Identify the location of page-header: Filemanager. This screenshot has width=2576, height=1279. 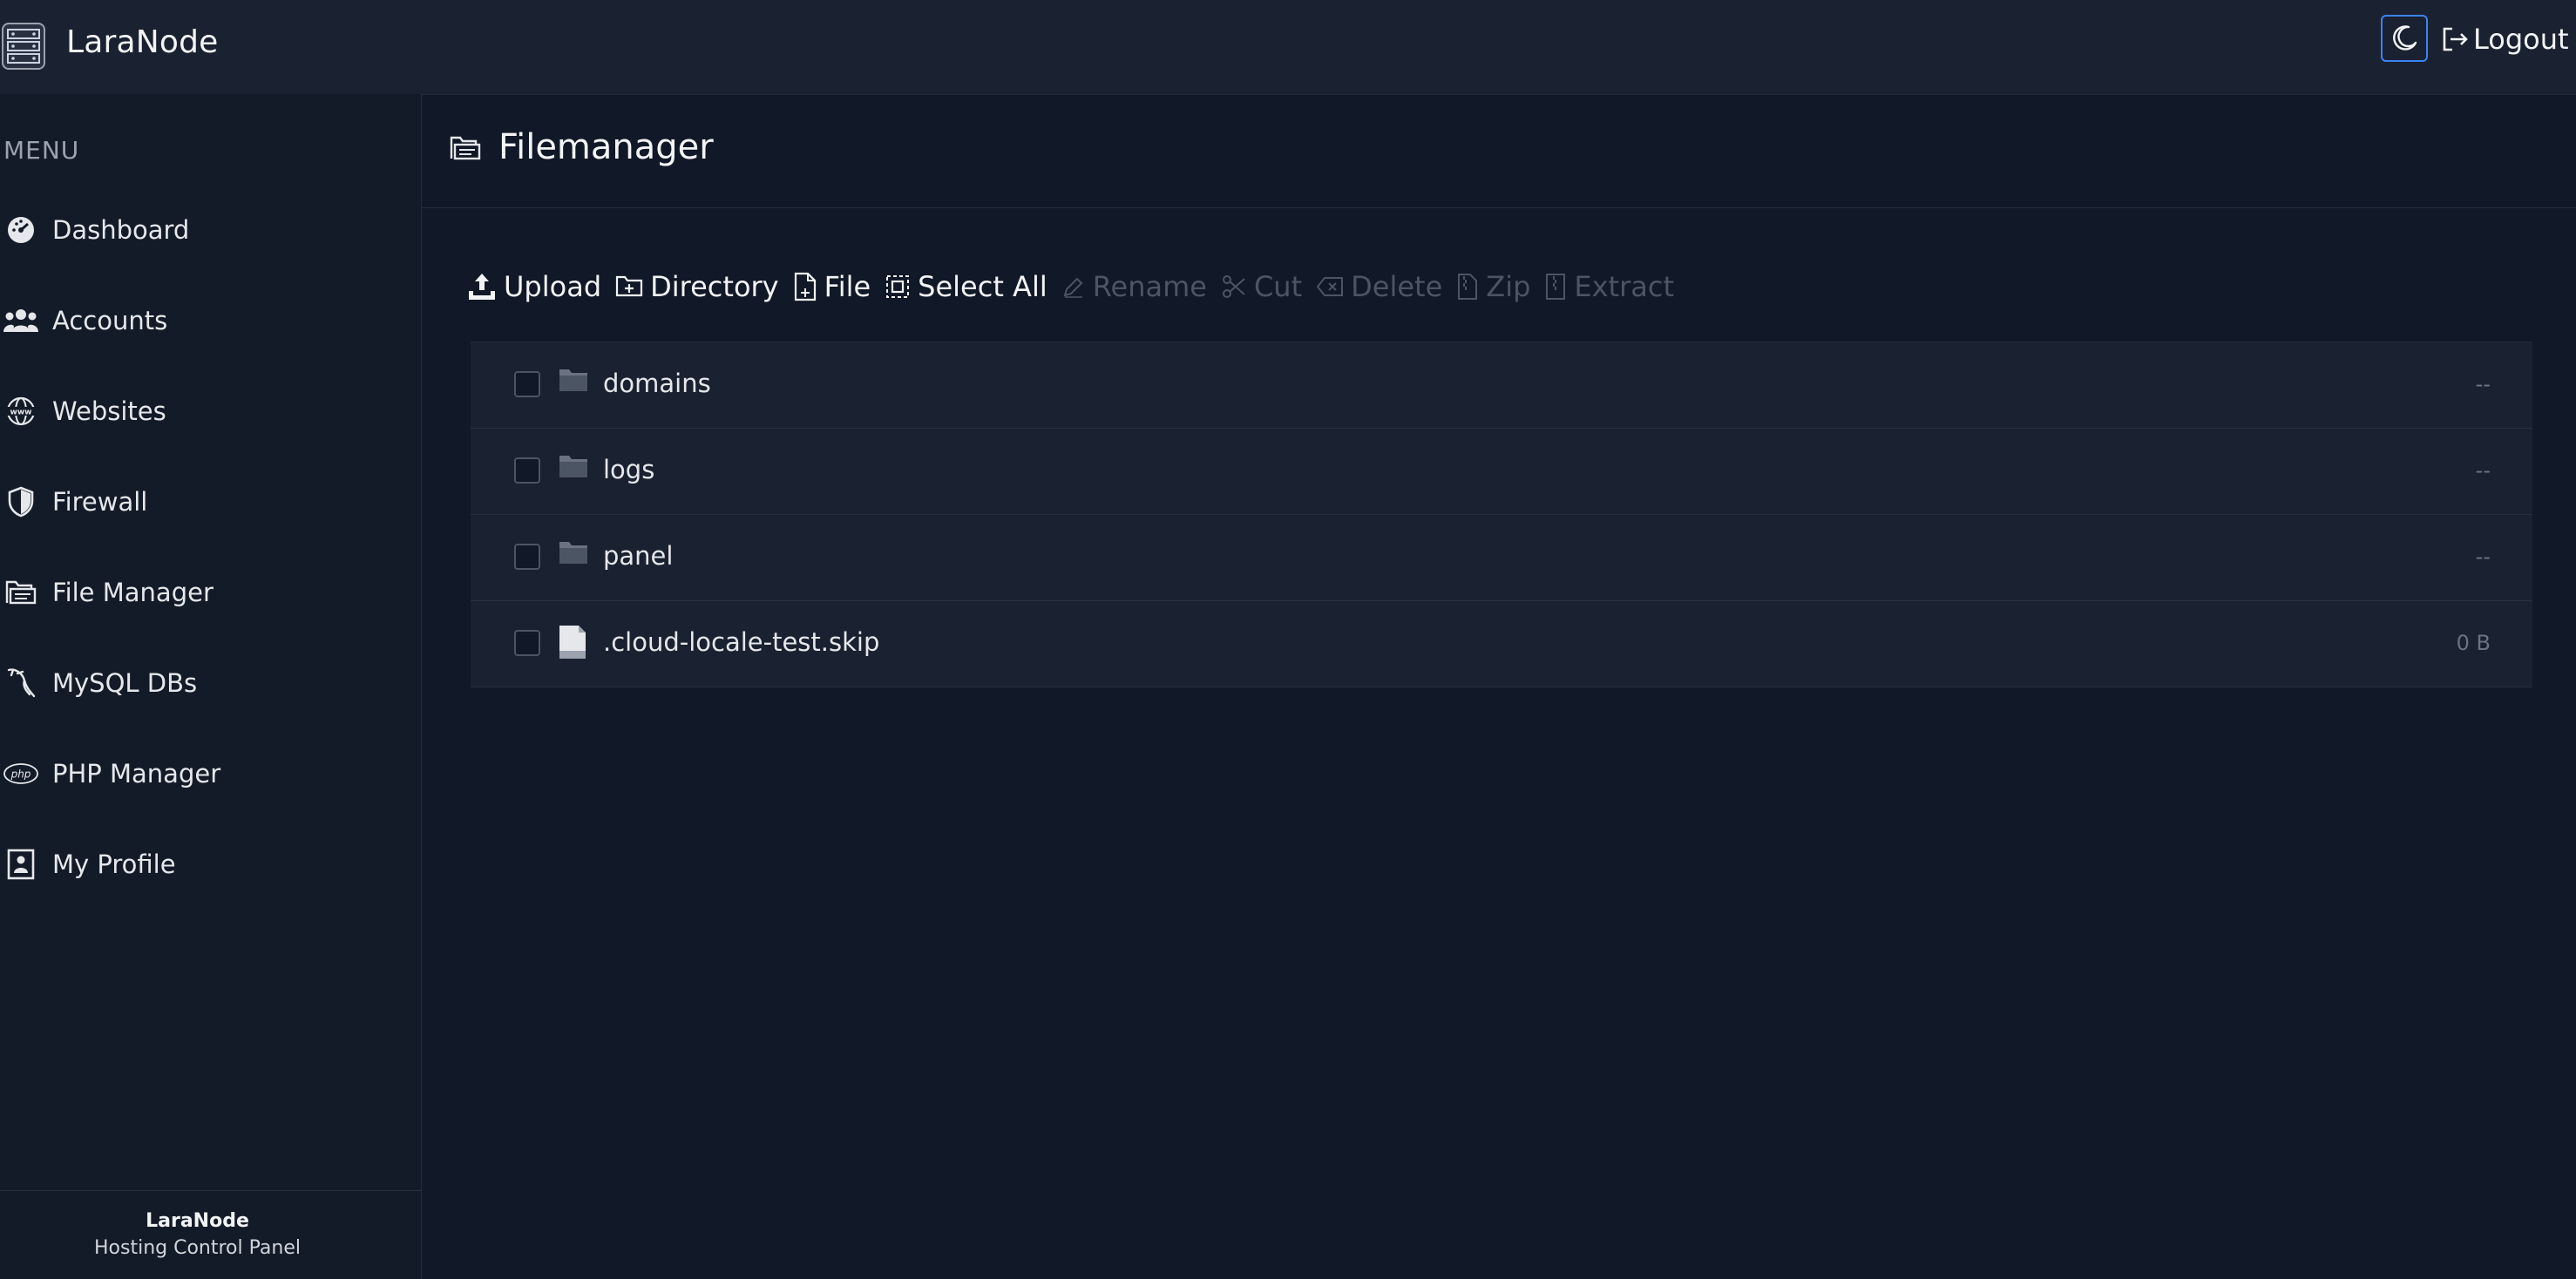
(1499, 151).